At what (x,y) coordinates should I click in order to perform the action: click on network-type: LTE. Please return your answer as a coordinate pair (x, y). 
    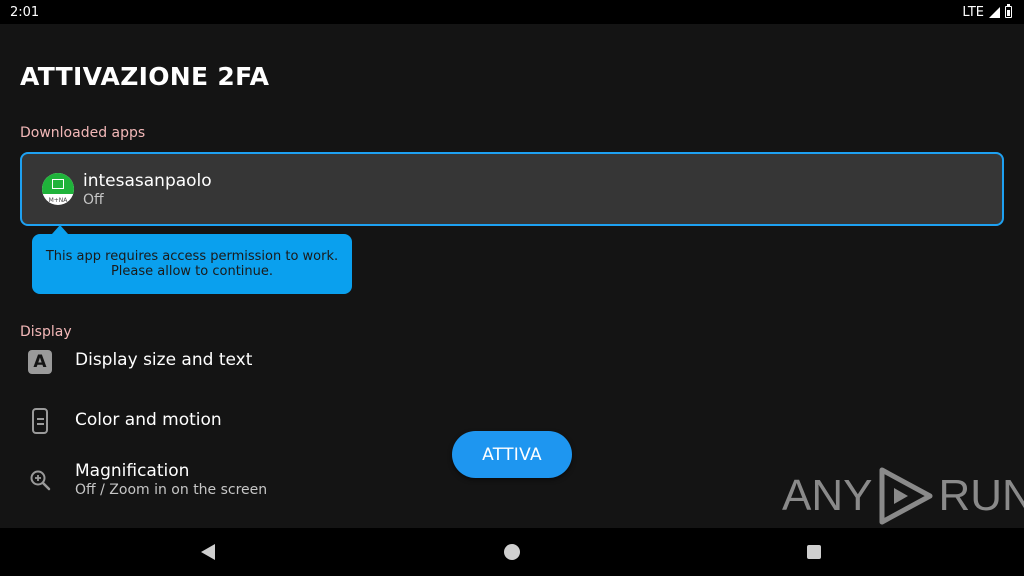
    Looking at the image, I should click on (973, 12).